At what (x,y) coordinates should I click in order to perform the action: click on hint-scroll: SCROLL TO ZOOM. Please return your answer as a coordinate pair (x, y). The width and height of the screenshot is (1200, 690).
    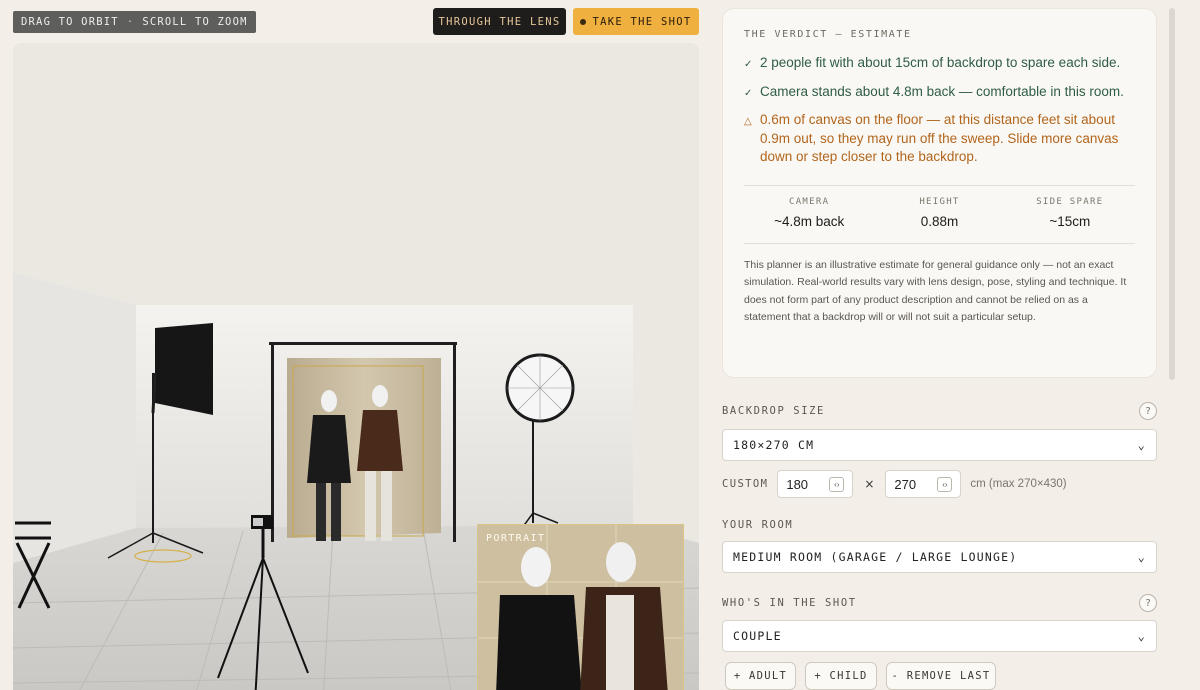
    Looking at the image, I should click on (195, 22).